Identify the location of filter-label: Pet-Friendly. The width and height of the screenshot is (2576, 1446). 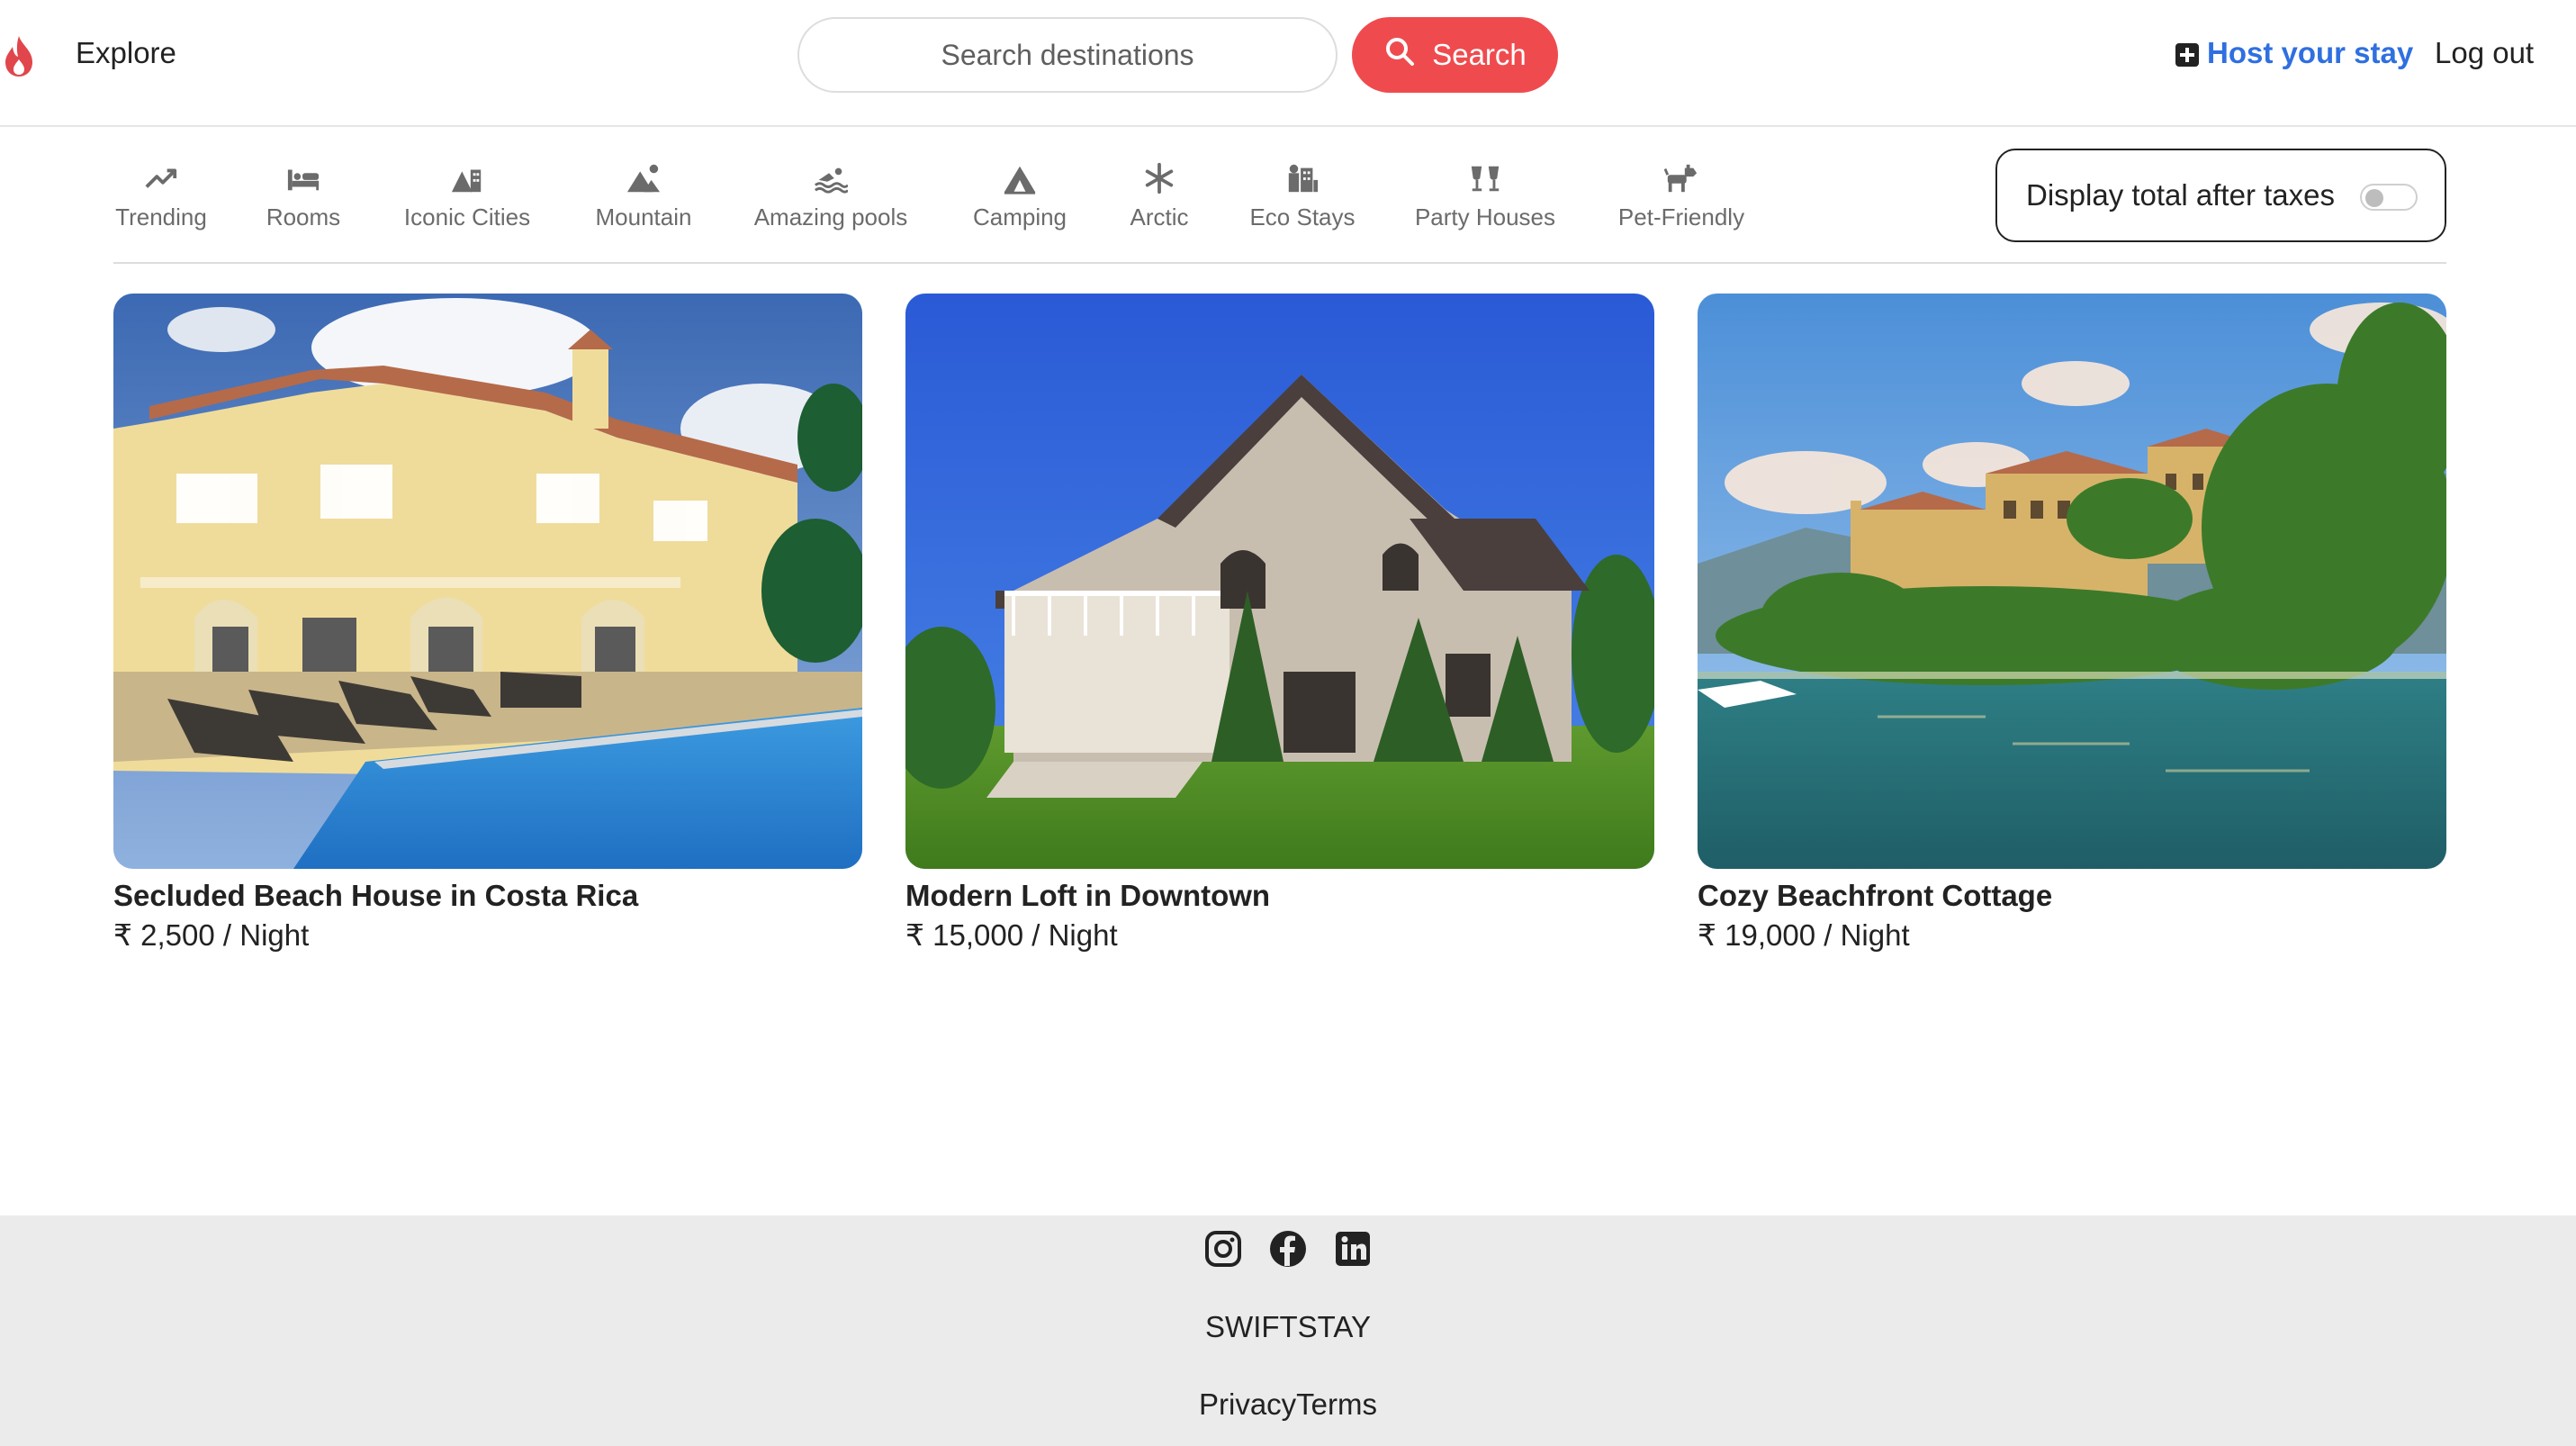
(1681, 216).